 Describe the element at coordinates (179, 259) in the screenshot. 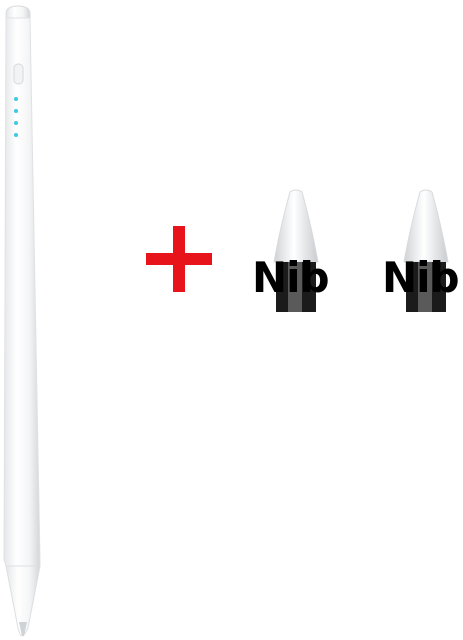

I see `plus-icon` at that location.